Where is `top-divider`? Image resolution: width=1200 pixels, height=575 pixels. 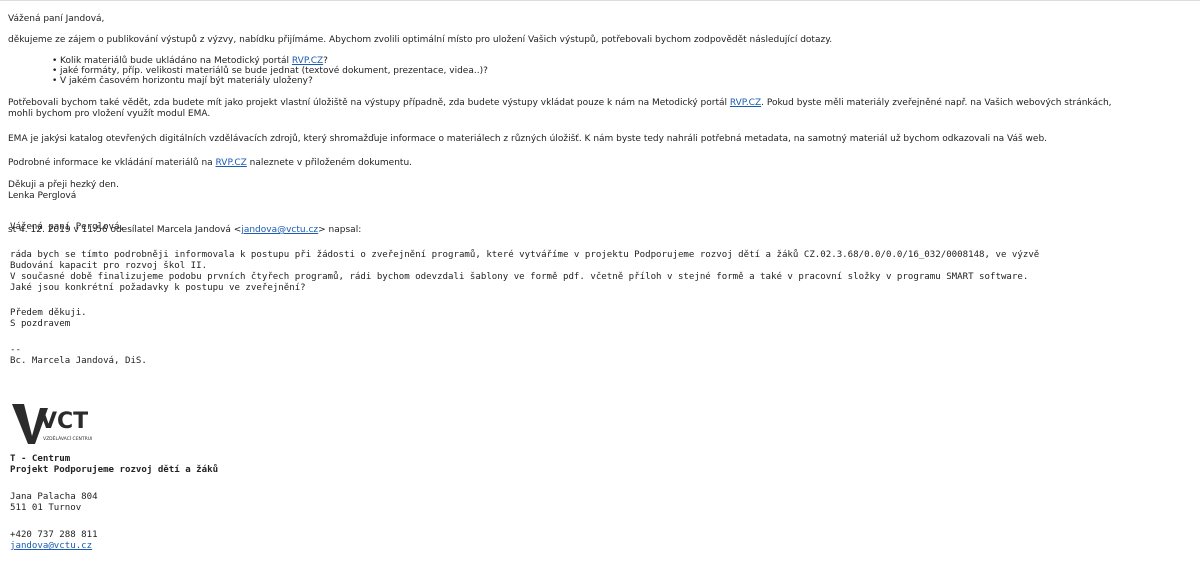
top-divider is located at coordinates (600, 0).